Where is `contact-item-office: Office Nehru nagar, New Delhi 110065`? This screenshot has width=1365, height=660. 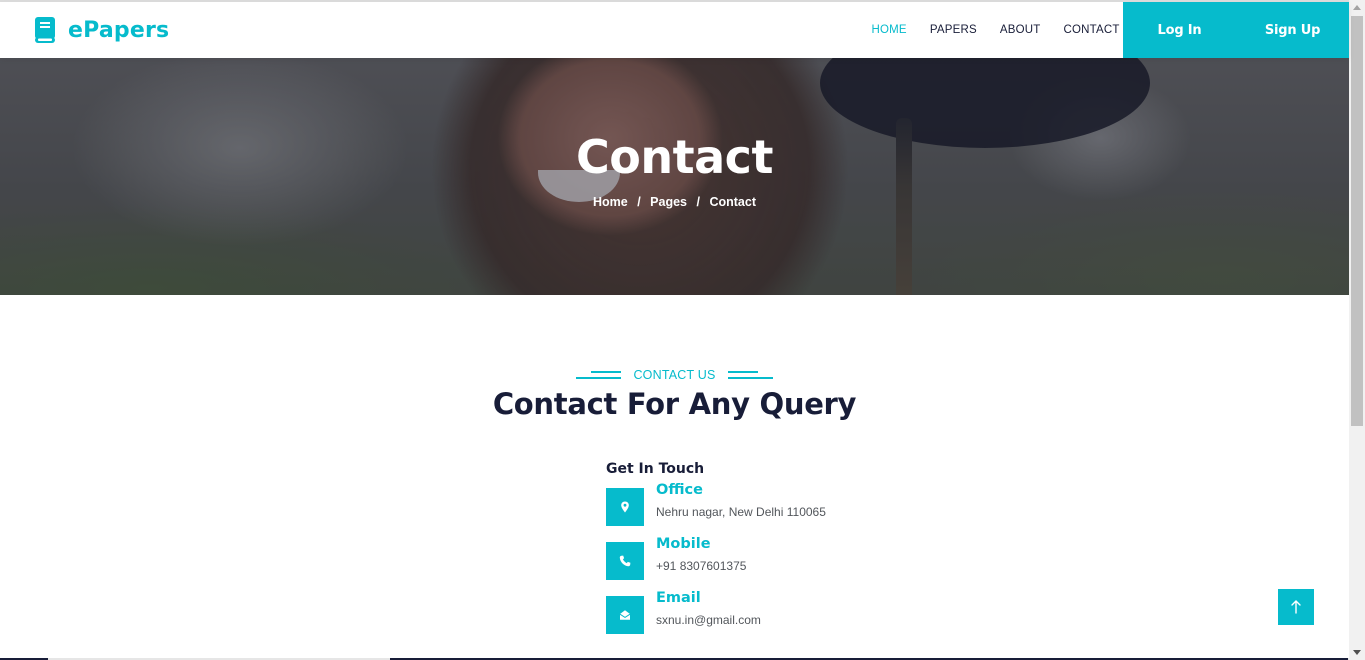 contact-item-office: Office Nehru nagar, New Delhi 110065 is located at coordinates (756, 504).